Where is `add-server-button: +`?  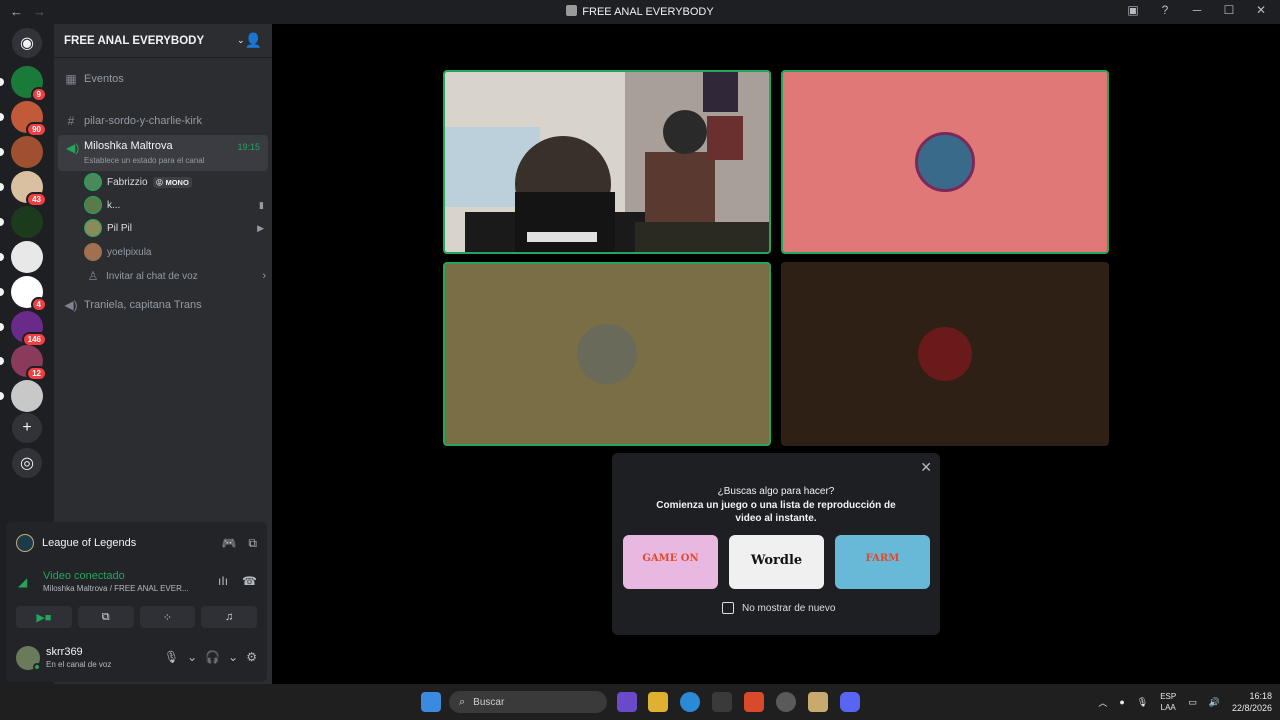 add-server-button: + is located at coordinates (27, 428).